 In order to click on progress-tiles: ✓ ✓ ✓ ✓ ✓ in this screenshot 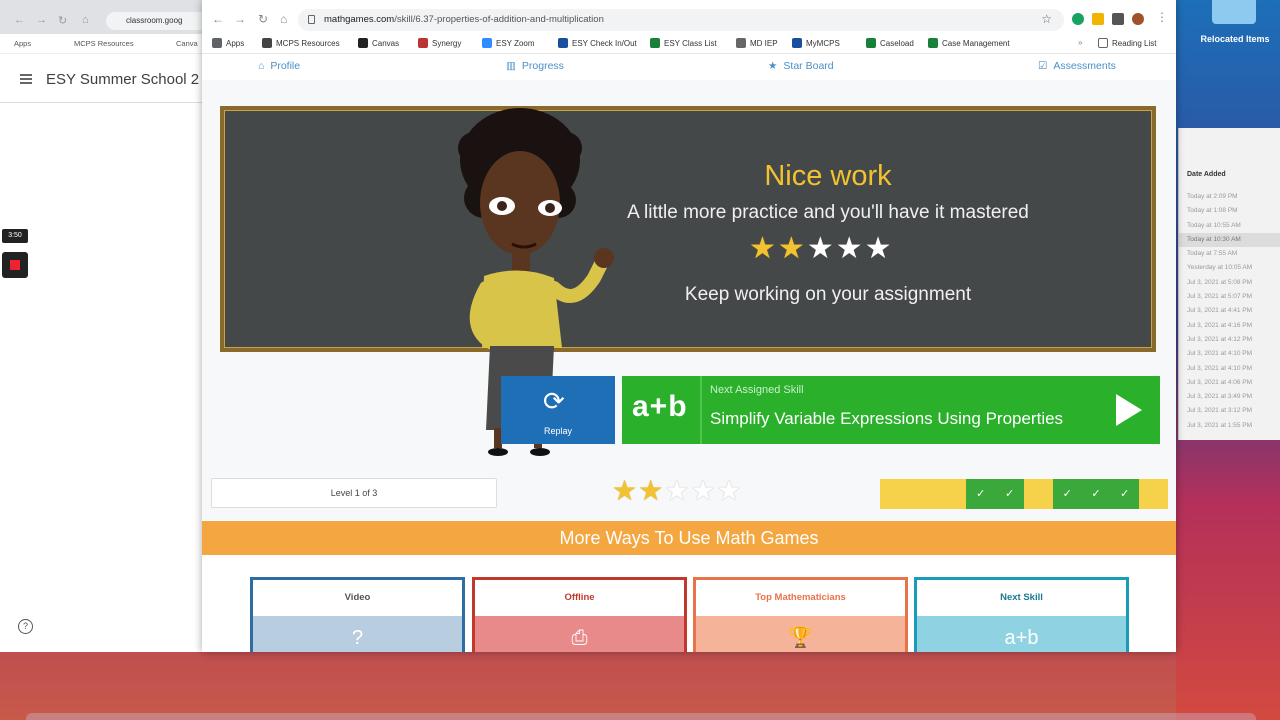, I will do `click(1024, 494)`.